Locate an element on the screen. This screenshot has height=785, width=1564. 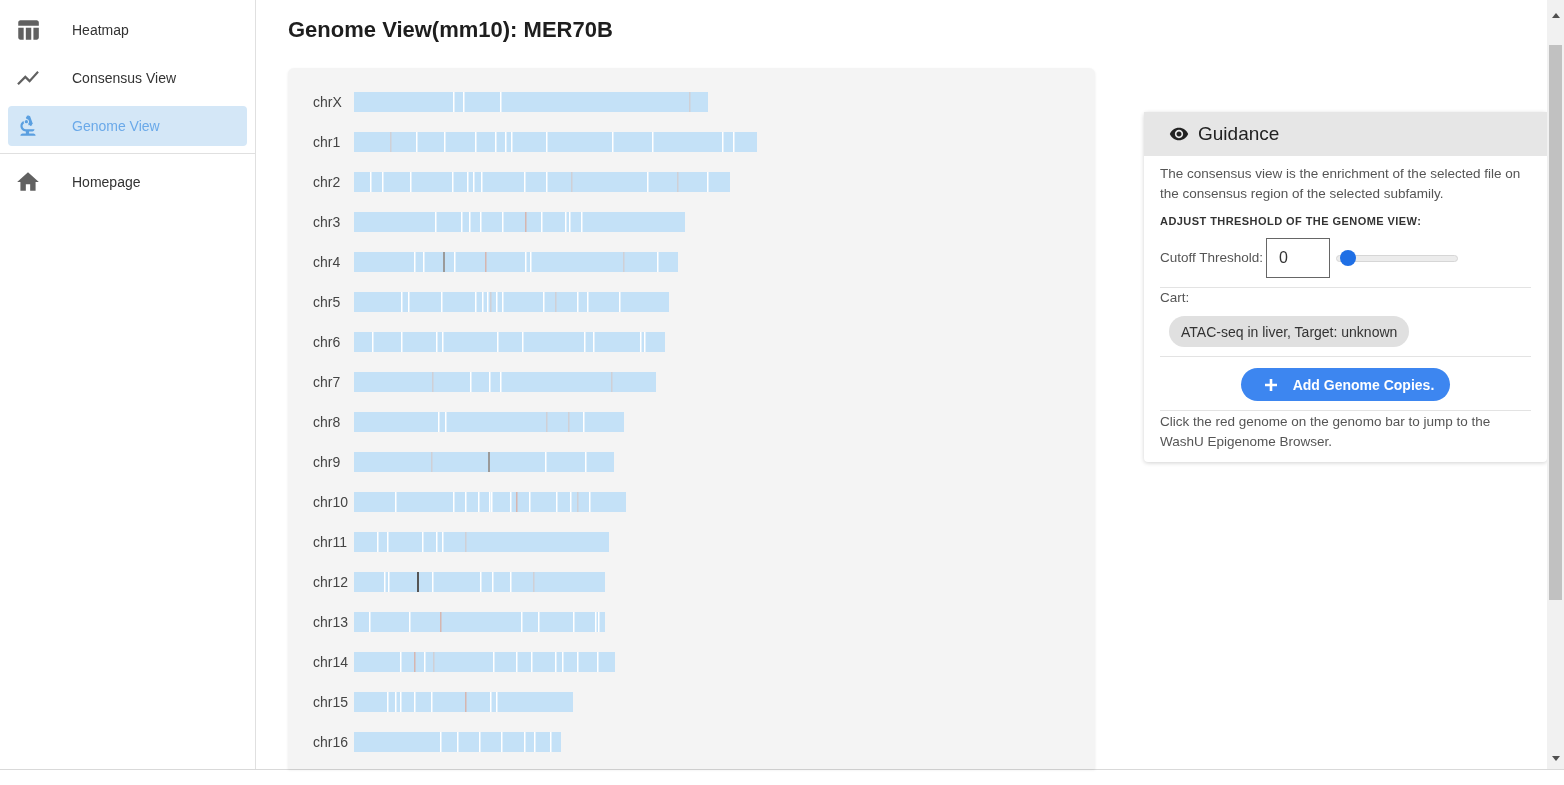
scroll-up-arrow-icon is located at coordinates (1555, 15).